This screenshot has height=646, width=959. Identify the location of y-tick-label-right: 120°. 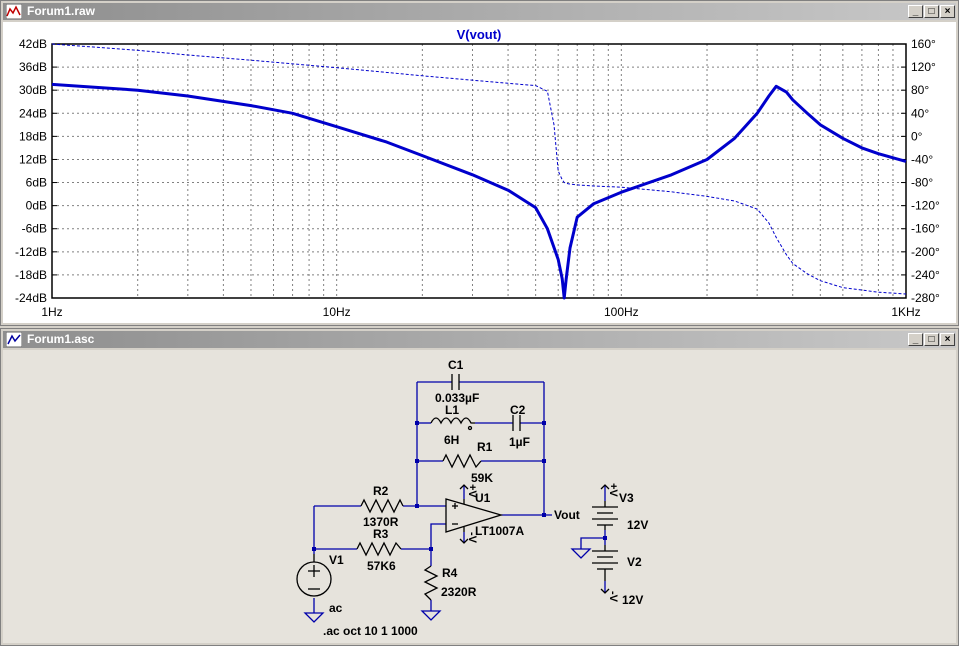
(923, 67).